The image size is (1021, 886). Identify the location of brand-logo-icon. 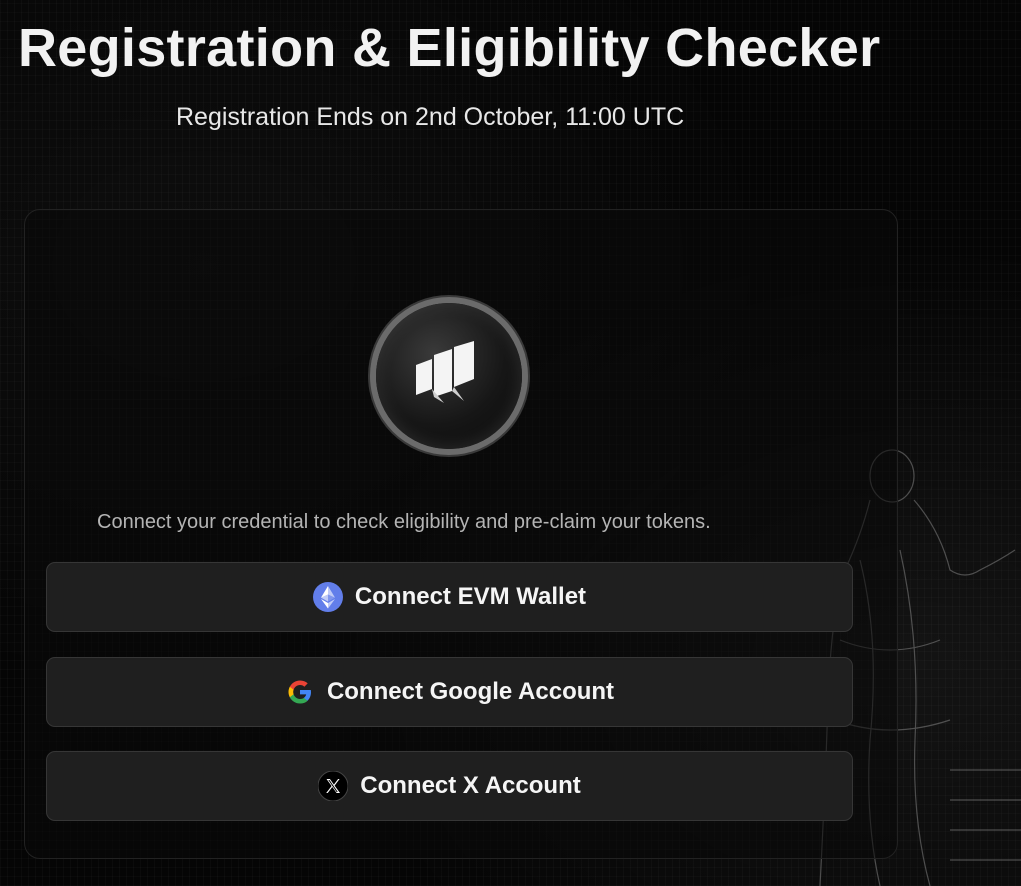
(449, 376).